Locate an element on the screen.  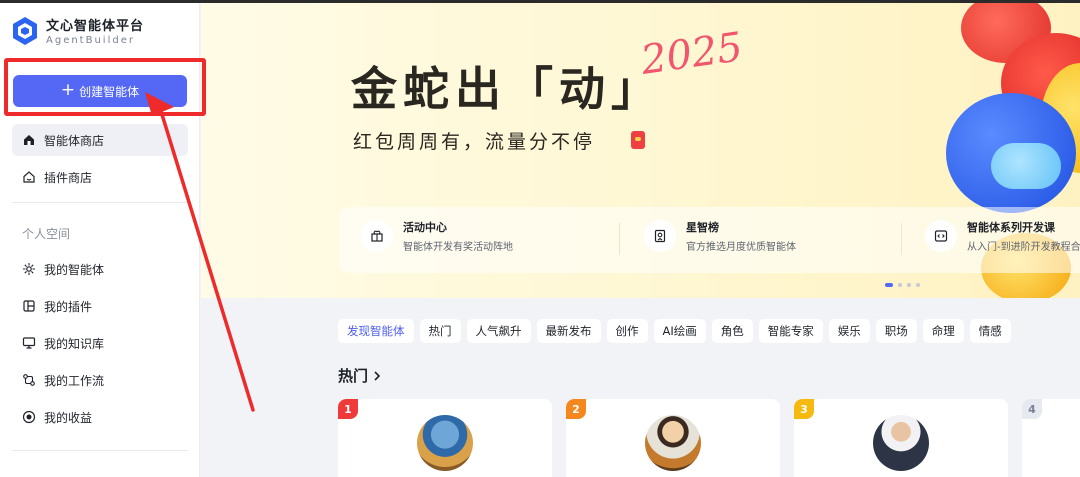
code-icon is located at coordinates (941, 236).